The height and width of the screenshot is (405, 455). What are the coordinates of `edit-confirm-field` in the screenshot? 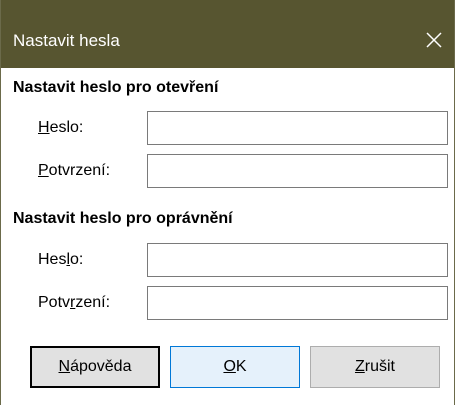 It's located at (297, 303).